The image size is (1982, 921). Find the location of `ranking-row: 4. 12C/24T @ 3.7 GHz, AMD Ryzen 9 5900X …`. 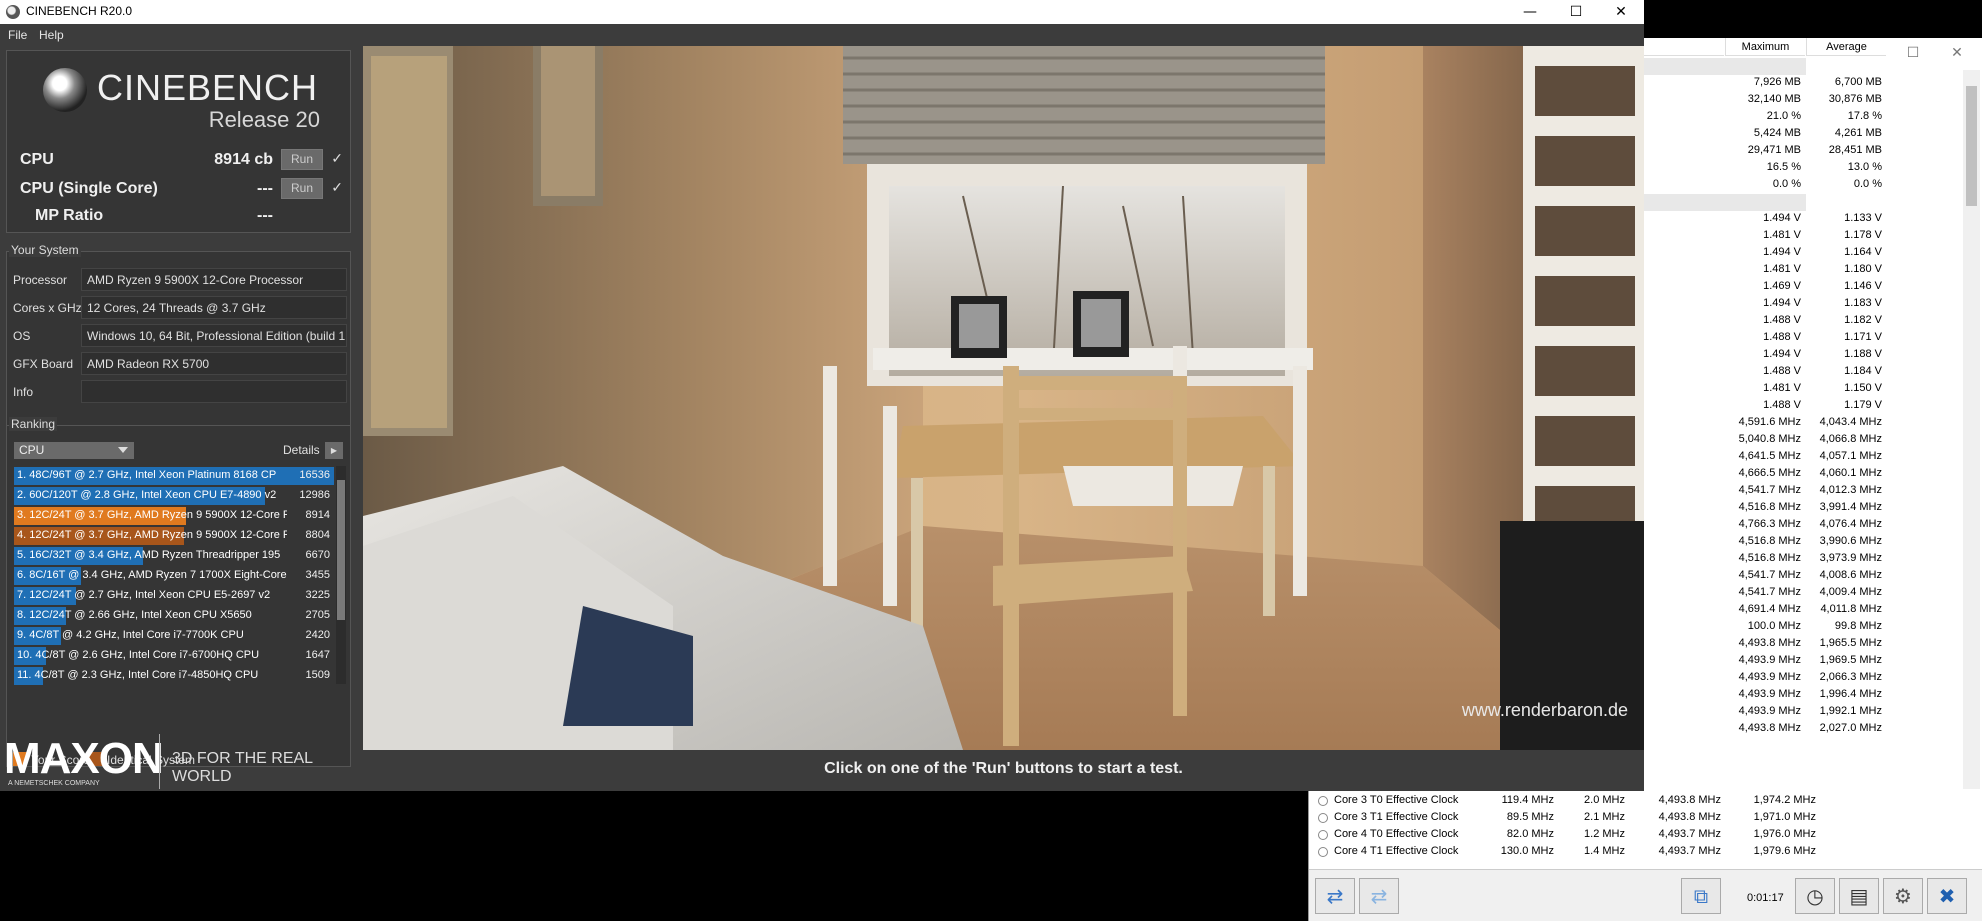

ranking-row: 4. 12C/24T @ 3.7 GHz, AMD Ryzen 9 5900X … is located at coordinates (174, 536).